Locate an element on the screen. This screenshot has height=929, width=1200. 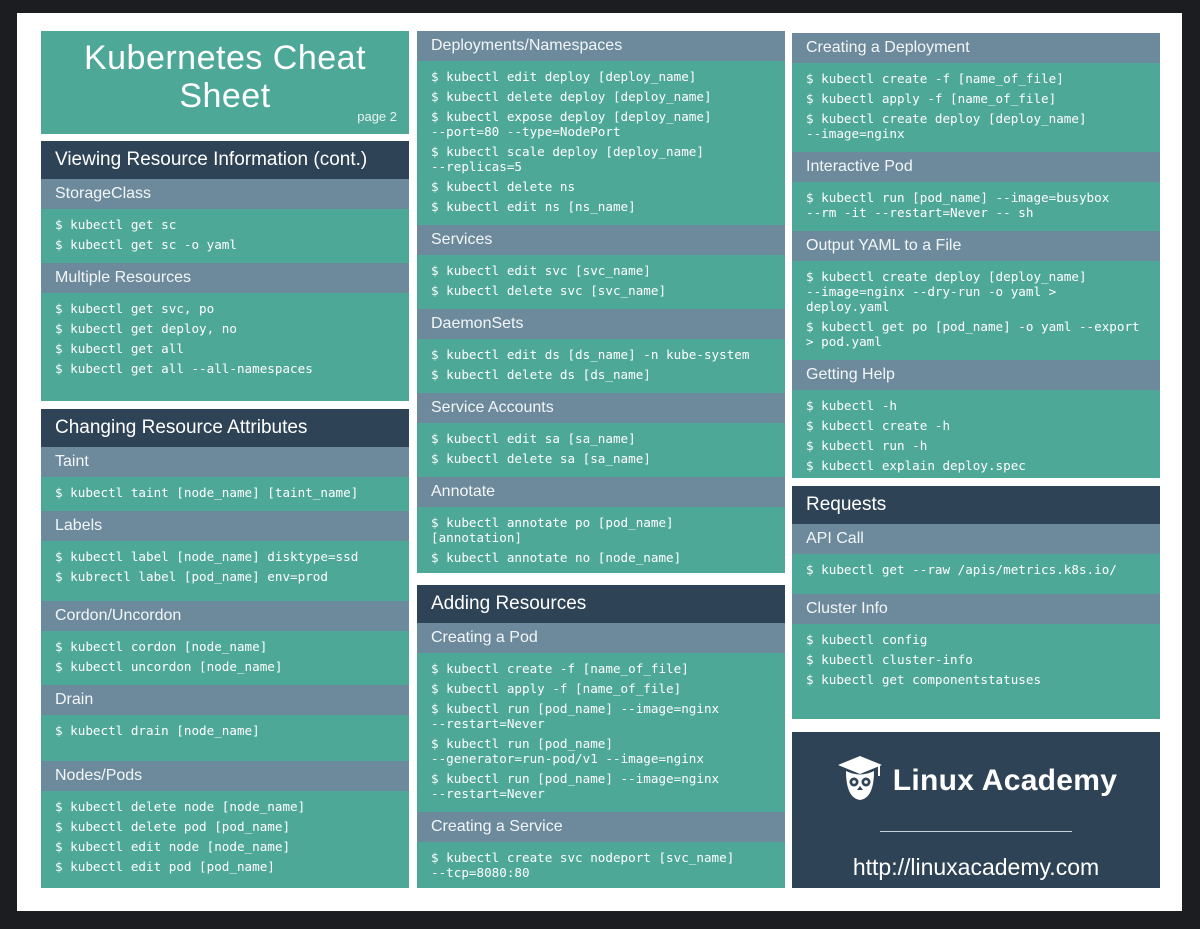
command-list: $ kubectl taint [node_name] [taint_name] is located at coordinates (225, 494).